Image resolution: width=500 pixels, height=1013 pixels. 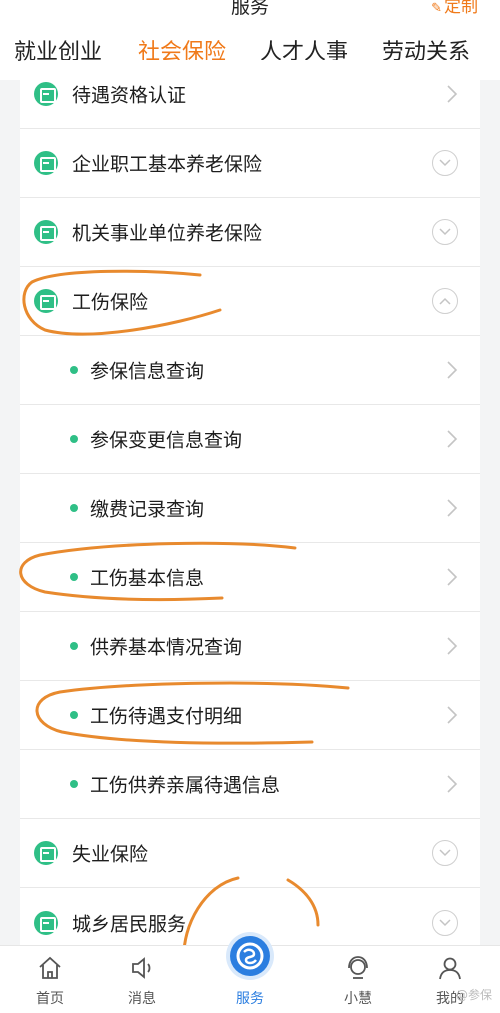 What do you see at coordinates (250, 853) in the screenshot?
I see `list-item-unemployment-insurance: 失业保险` at bounding box center [250, 853].